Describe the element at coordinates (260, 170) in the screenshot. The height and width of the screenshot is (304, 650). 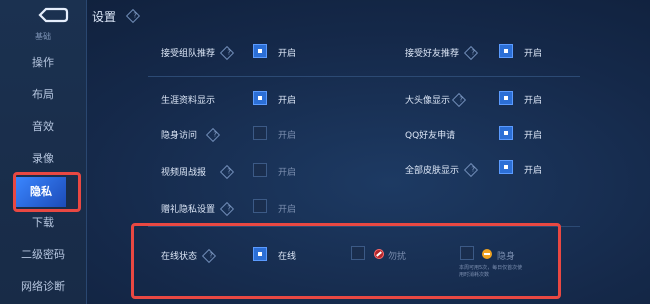
I see `checkbox-weekly-video-report` at that location.